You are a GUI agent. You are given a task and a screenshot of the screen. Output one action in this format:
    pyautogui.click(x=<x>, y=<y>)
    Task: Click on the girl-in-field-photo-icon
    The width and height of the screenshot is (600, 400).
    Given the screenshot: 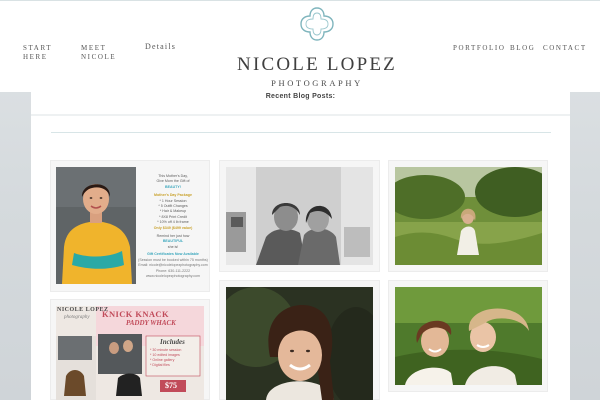 What is the action you would take?
    pyautogui.click(x=468, y=216)
    